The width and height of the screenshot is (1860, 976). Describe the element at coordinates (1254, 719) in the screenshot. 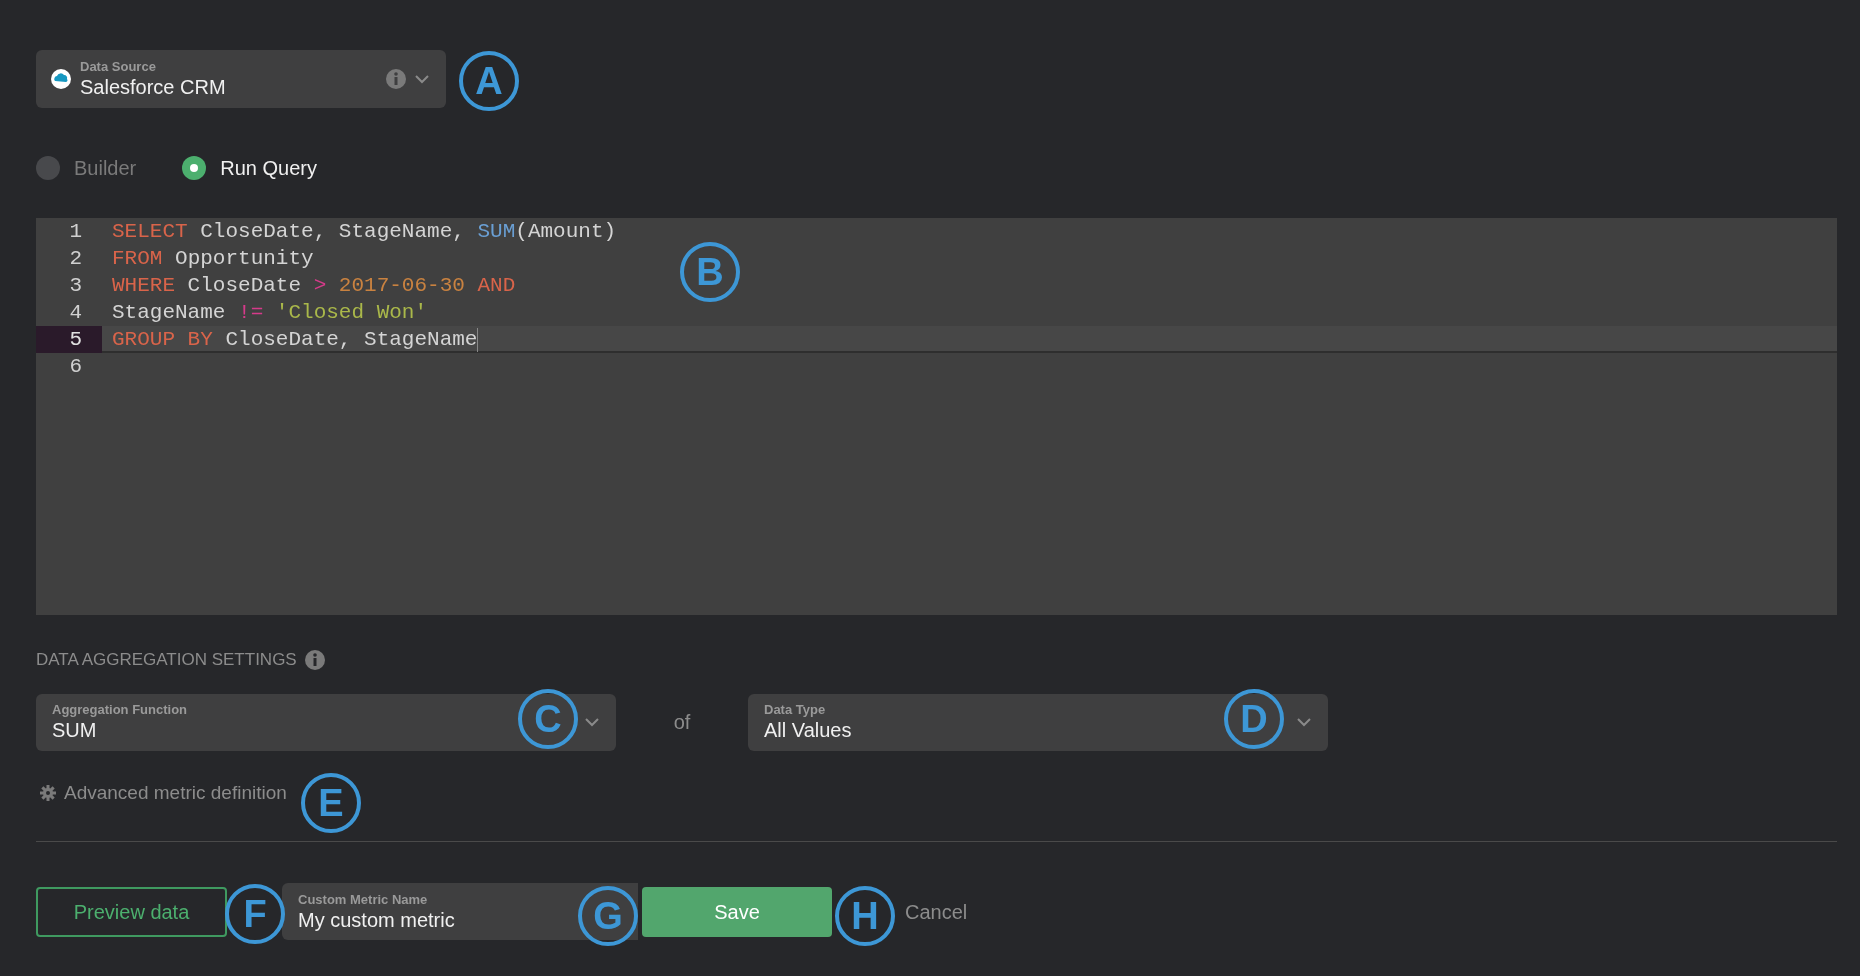

I see `callout-marker: D` at that location.